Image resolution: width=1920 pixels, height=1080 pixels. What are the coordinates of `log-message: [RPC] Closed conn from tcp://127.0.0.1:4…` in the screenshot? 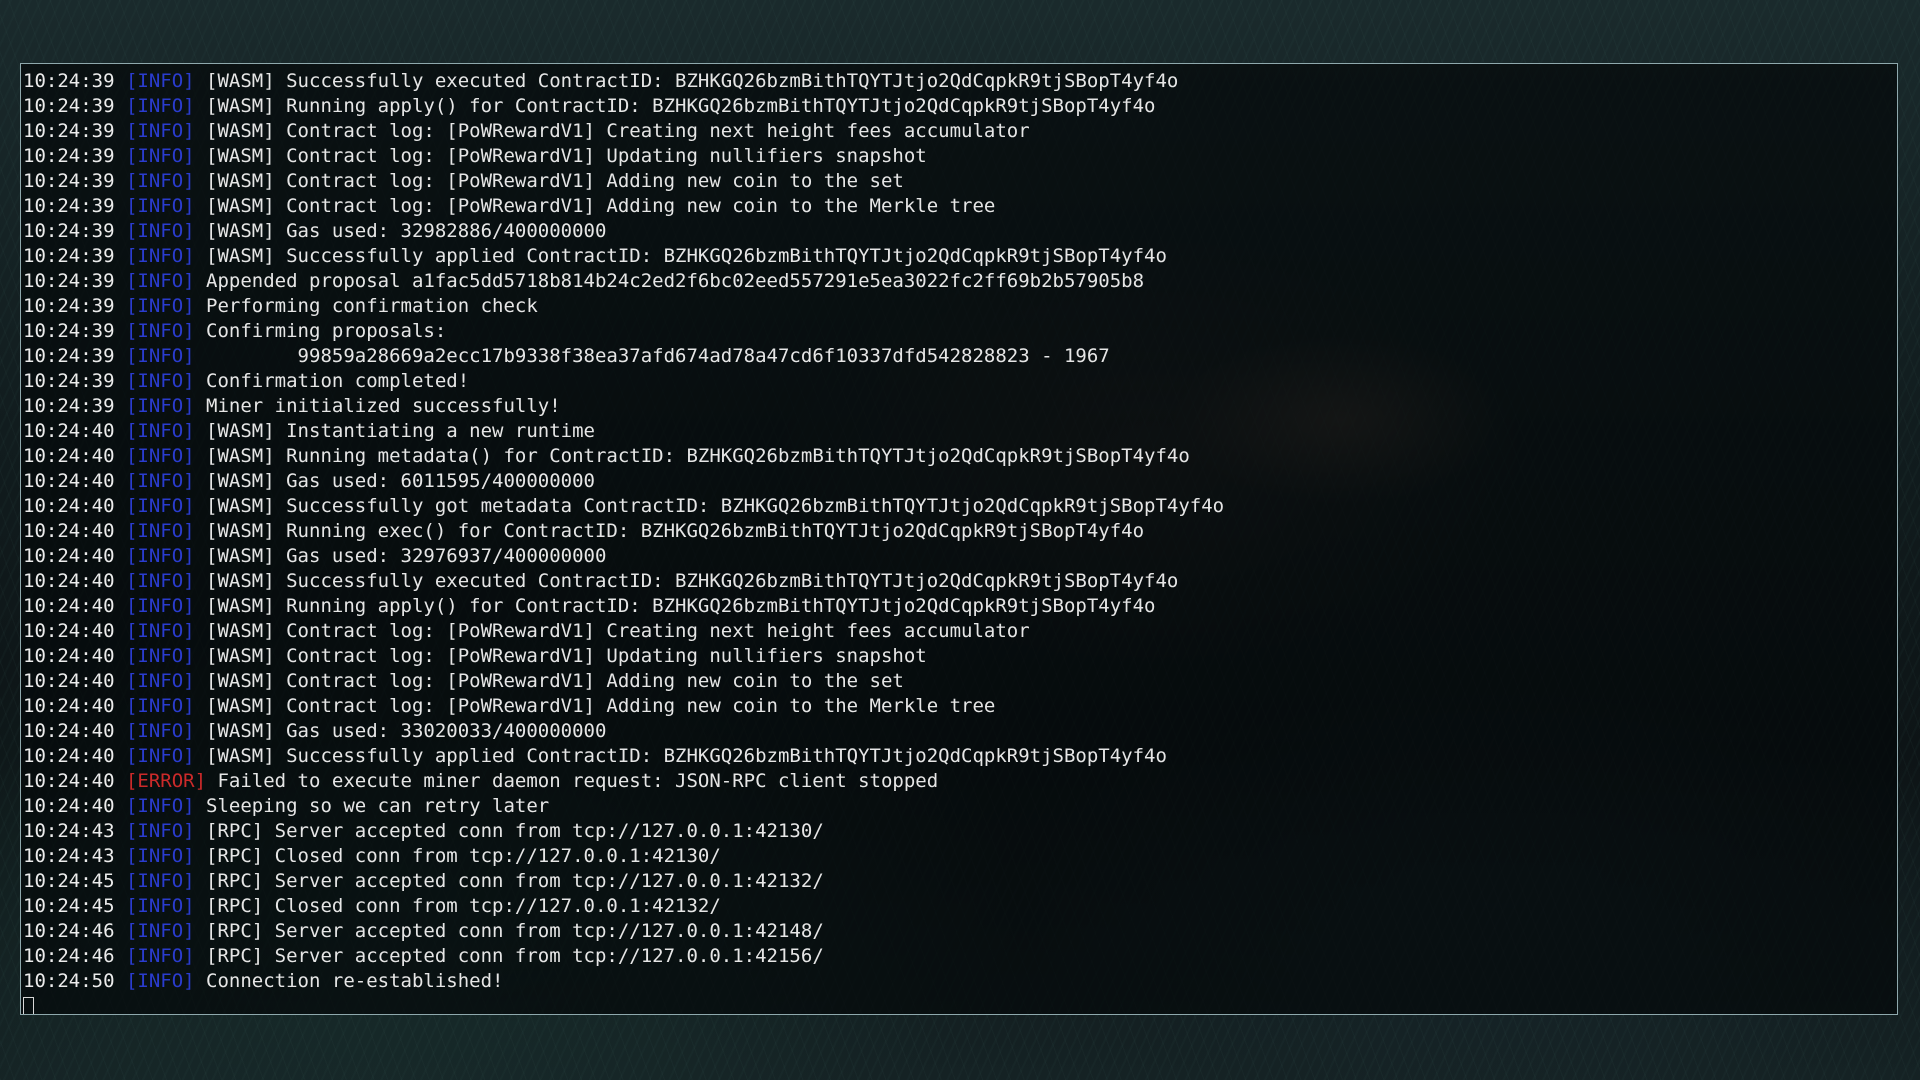 It's located at (457, 856).